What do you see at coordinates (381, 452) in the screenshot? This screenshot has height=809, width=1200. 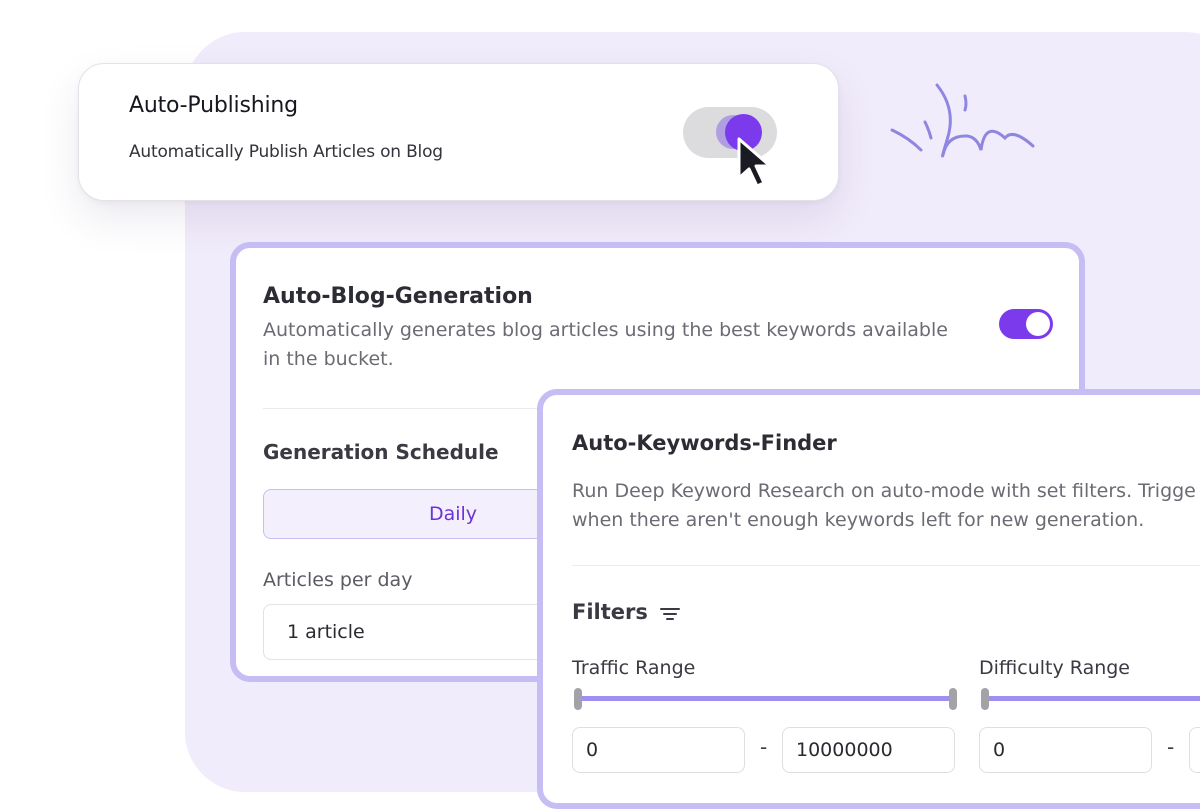 I see `generation-schedule-label: Generation Schedule` at bounding box center [381, 452].